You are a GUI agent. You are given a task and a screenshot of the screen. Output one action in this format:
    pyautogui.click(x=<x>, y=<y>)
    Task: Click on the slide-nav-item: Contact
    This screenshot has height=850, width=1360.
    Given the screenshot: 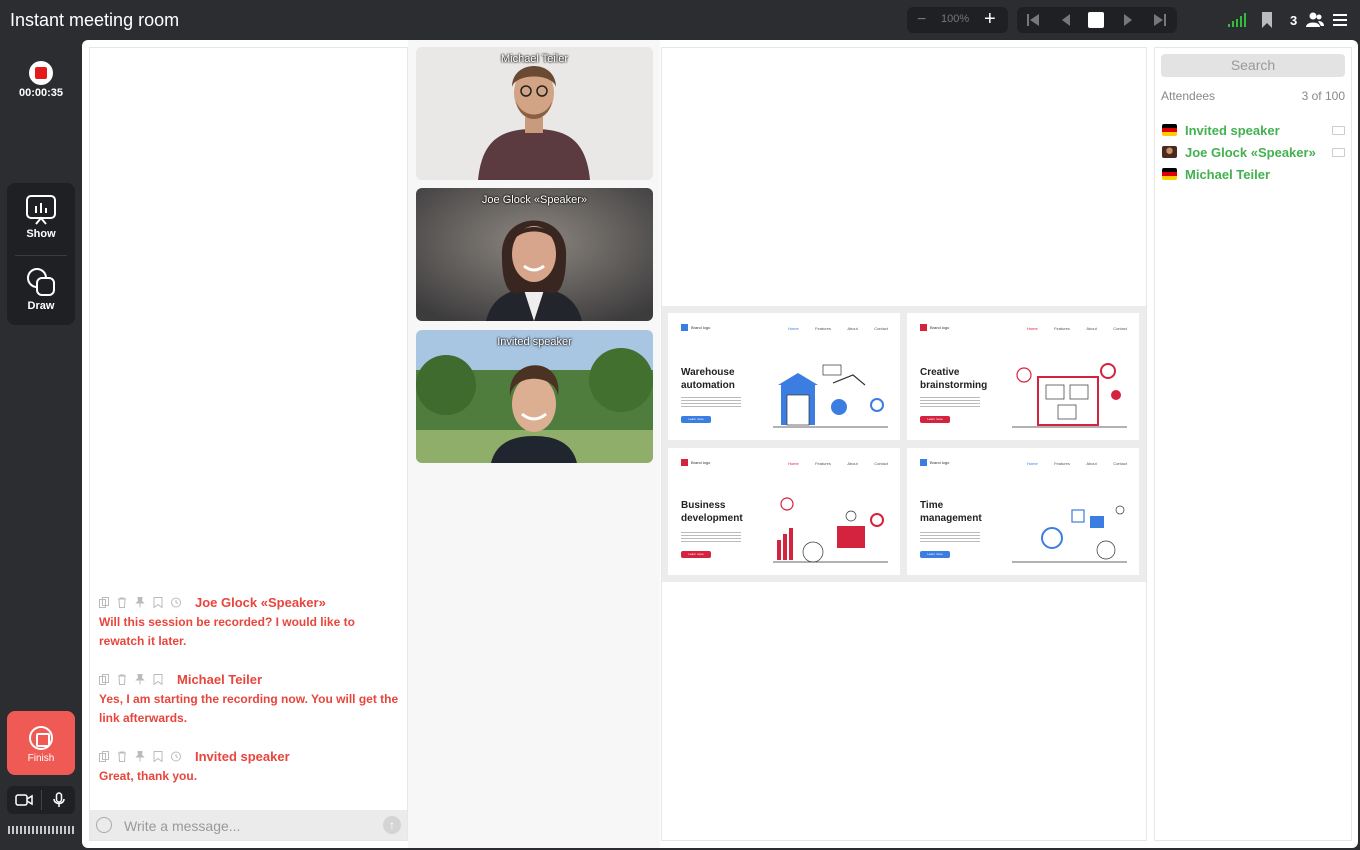 What is the action you would take?
    pyautogui.click(x=1120, y=328)
    